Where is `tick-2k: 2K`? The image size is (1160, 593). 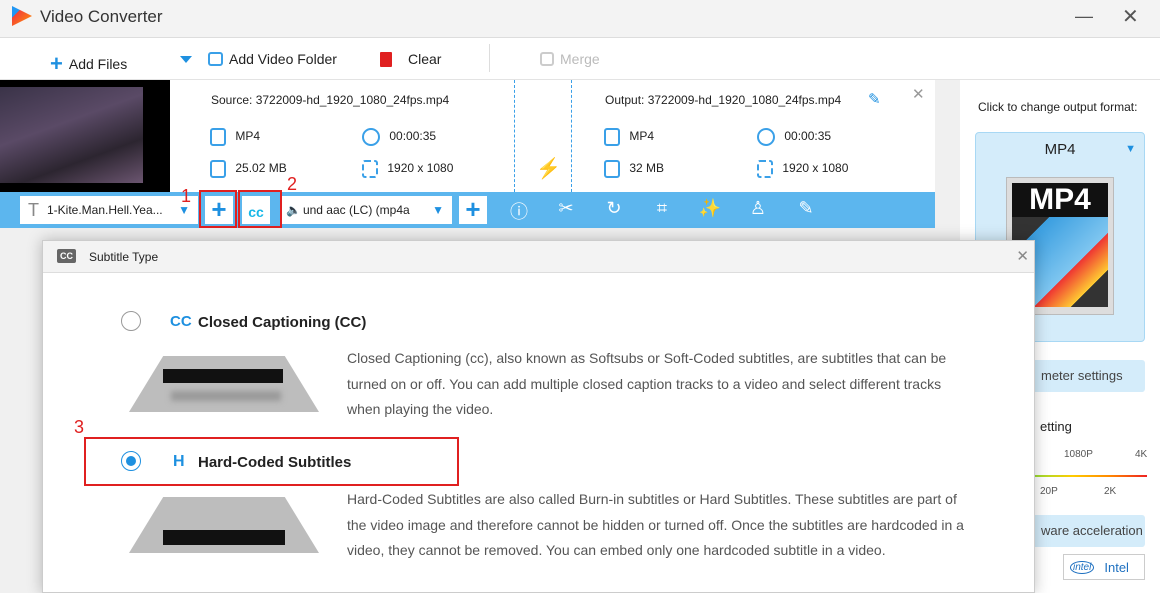
tick-2k: 2K is located at coordinates (1110, 491).